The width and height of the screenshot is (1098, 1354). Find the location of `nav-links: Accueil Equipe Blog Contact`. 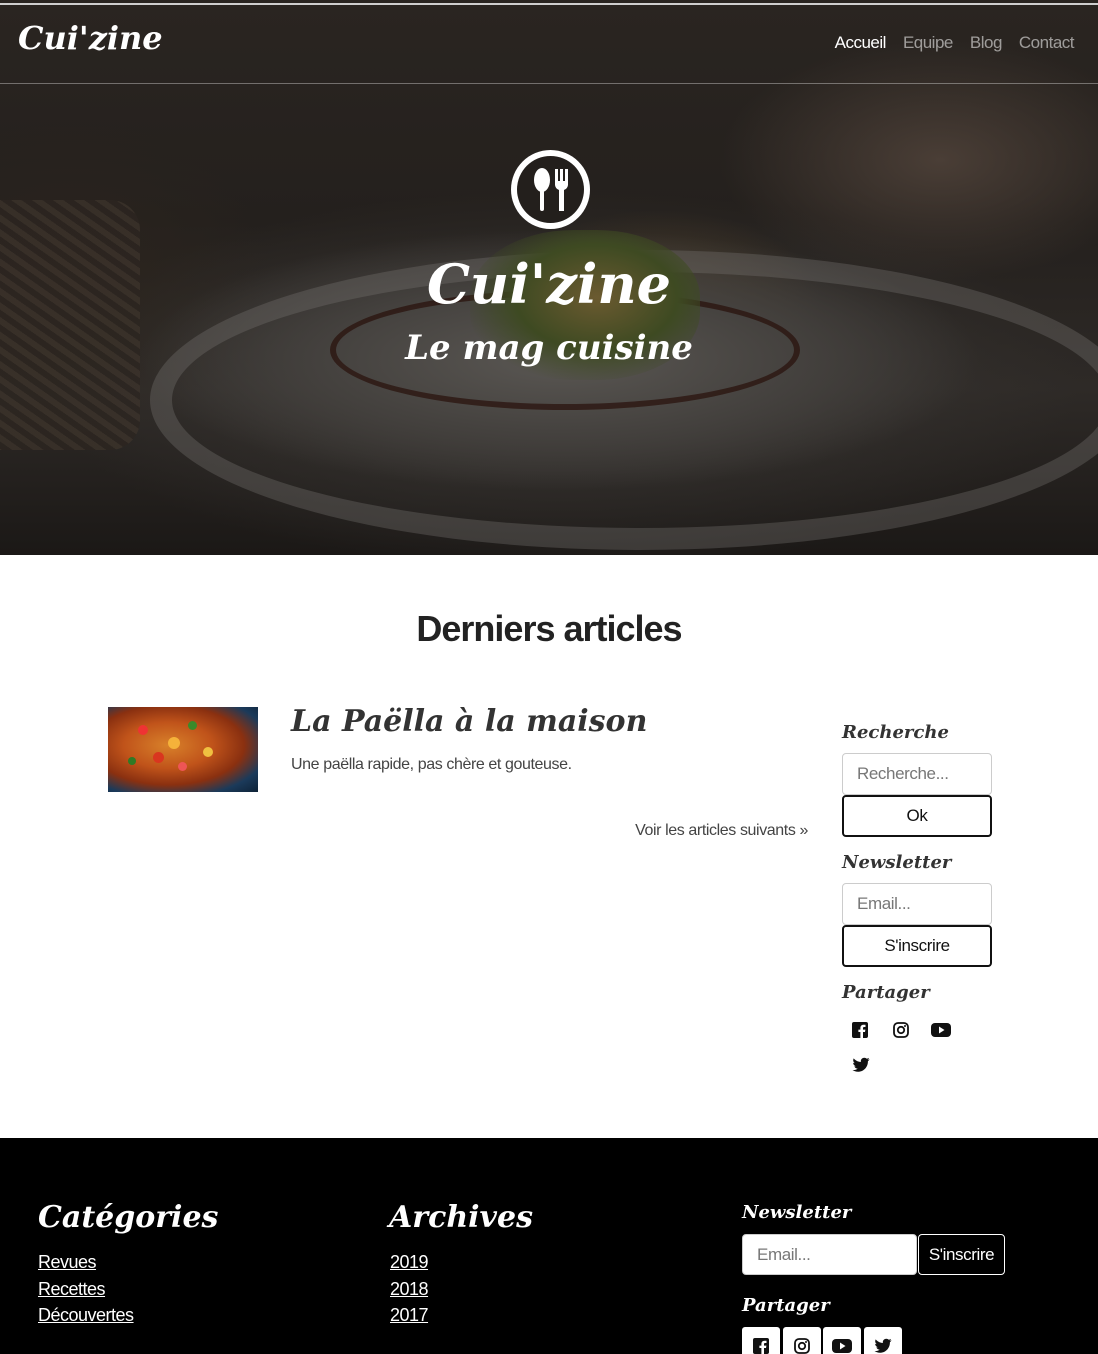

nav-links: Accueil Equipe Blog Contact is located at coordinates (955, 43).